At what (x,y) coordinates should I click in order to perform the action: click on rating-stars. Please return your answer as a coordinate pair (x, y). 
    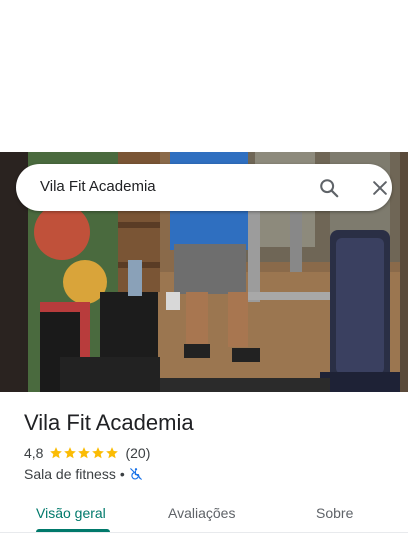
    Looking at the image, I should click on (84, 453).